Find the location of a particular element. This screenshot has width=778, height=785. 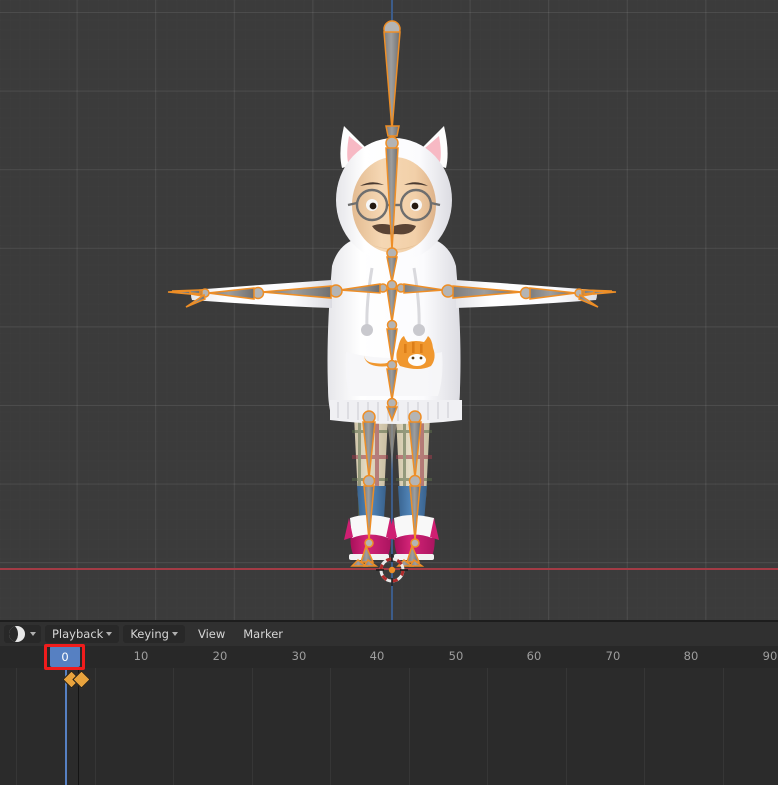

timeline-header: Playback Keying View Marker is located at coordinates (389, 634).